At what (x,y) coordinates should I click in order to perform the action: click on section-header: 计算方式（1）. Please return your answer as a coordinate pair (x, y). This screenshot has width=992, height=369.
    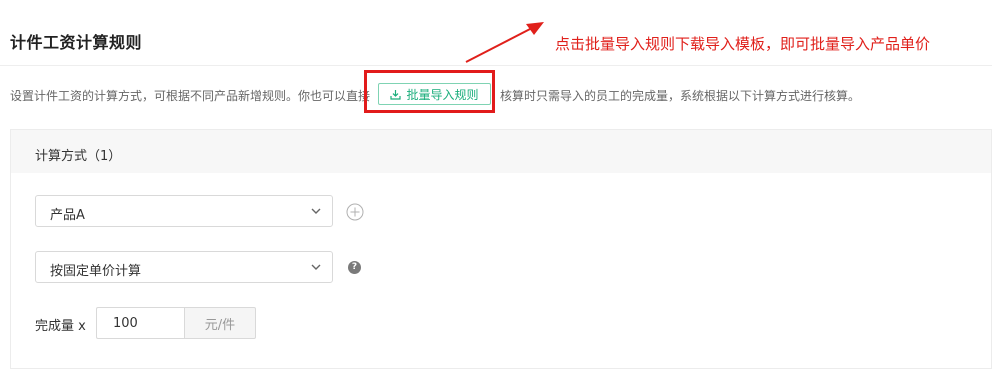
    Looking at the image, I should click on (501, 151).